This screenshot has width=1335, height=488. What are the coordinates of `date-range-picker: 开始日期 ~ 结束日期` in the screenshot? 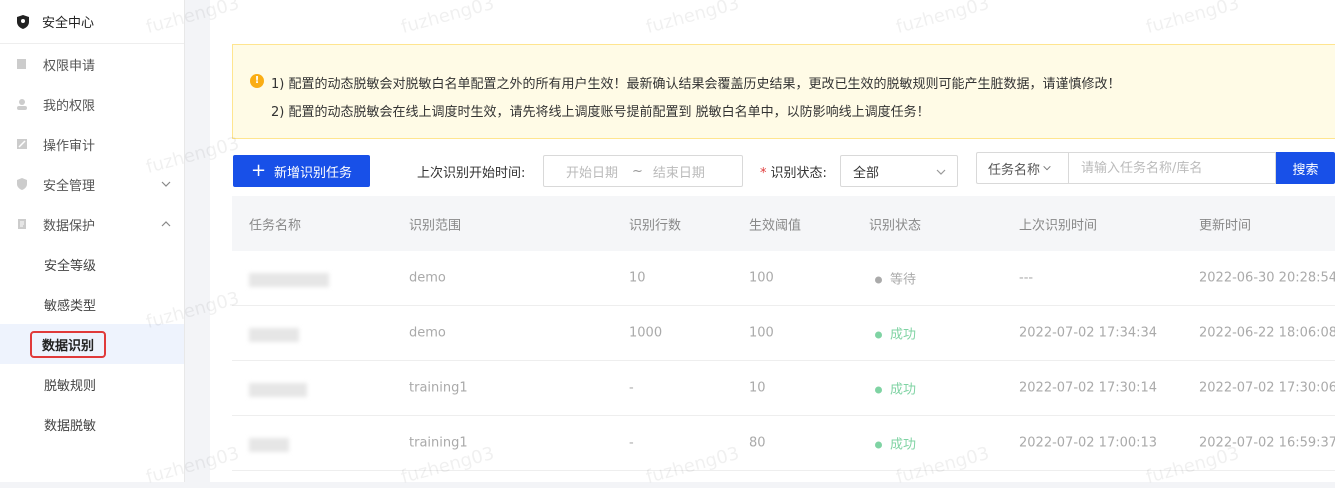 It's located at (643, 171).